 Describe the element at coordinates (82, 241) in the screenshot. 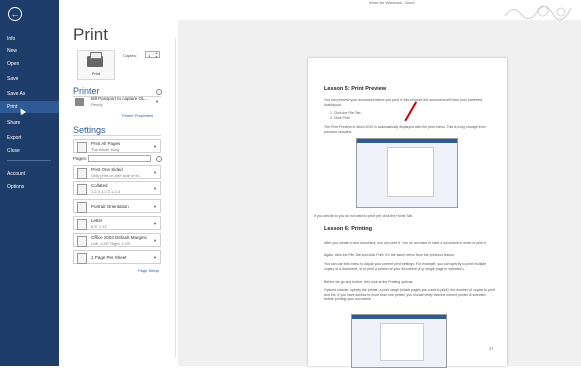

I see `margins-icon` at that location.